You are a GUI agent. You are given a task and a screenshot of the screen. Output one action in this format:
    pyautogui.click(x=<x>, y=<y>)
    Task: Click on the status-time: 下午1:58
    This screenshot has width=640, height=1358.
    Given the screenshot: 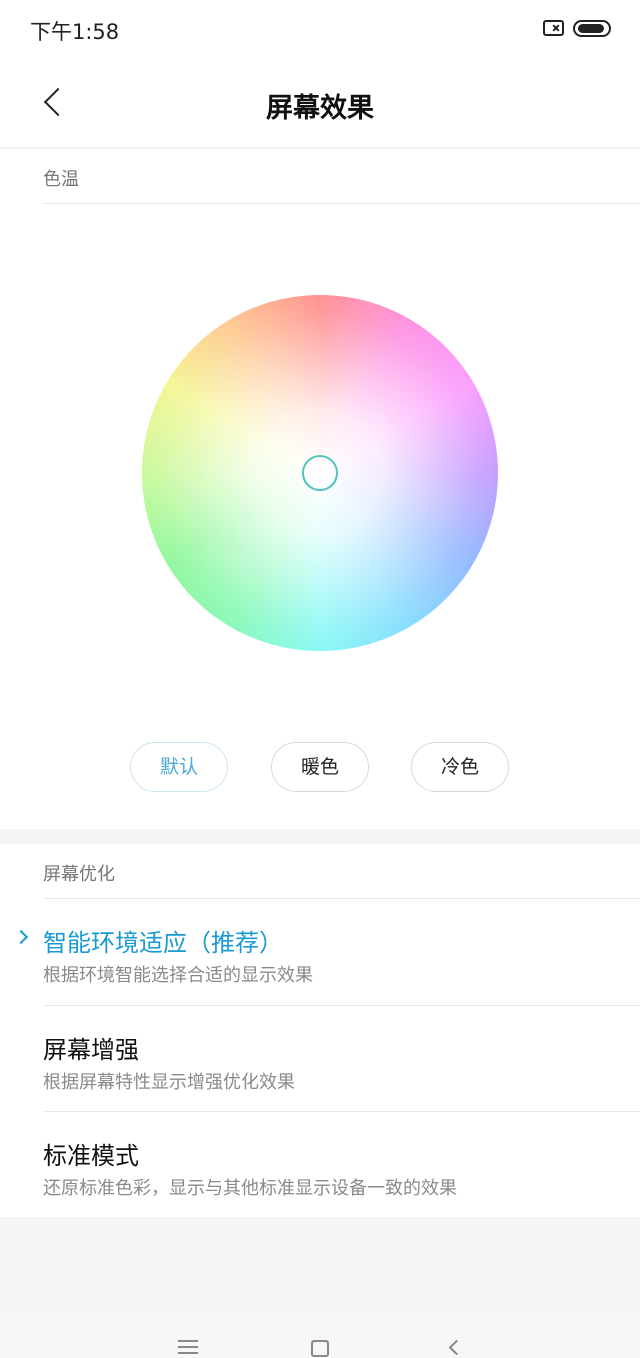 What is the action you would take?
    pyautogui.click(x=75, y=32)
    